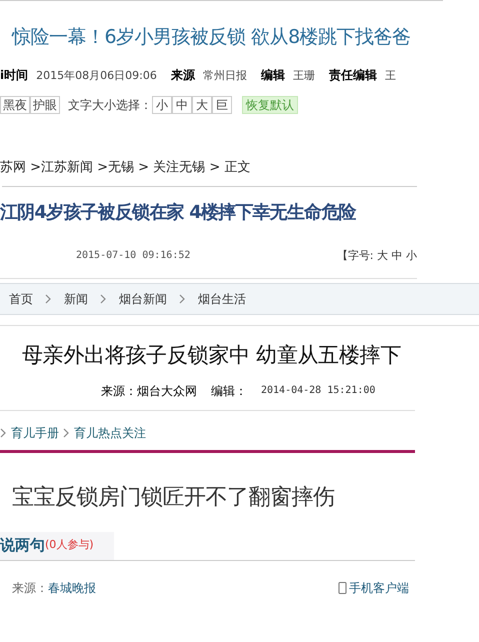 The width and height of the screenshot is (479, 642). I want to click on meta-label: 编辑, so click(272, 75).